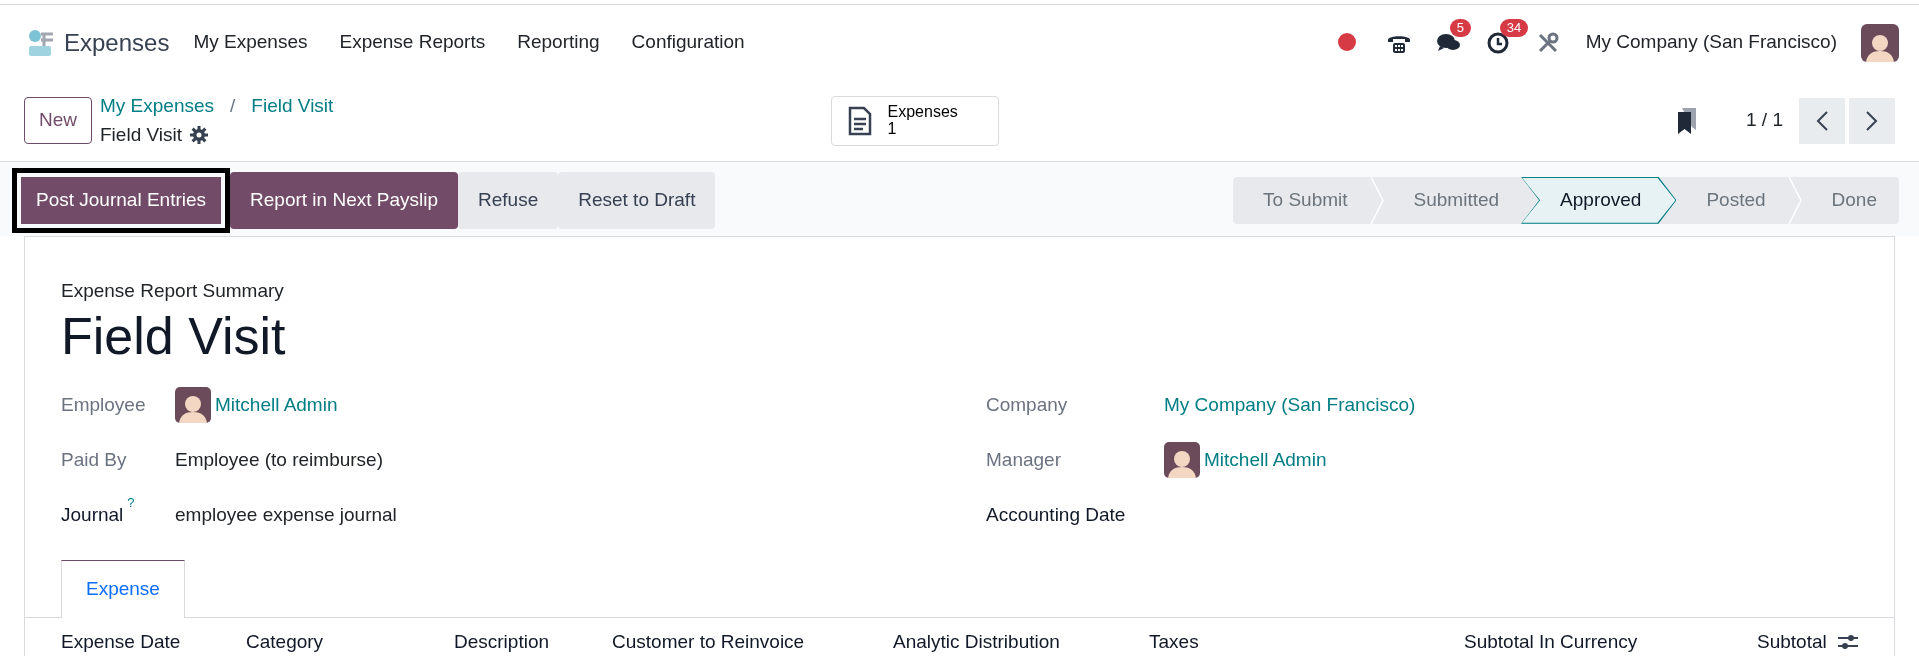 Image resolution: width=1919 pixels, height=666 pixels. I want to click on field-label: Paid By, so click(94, 459).